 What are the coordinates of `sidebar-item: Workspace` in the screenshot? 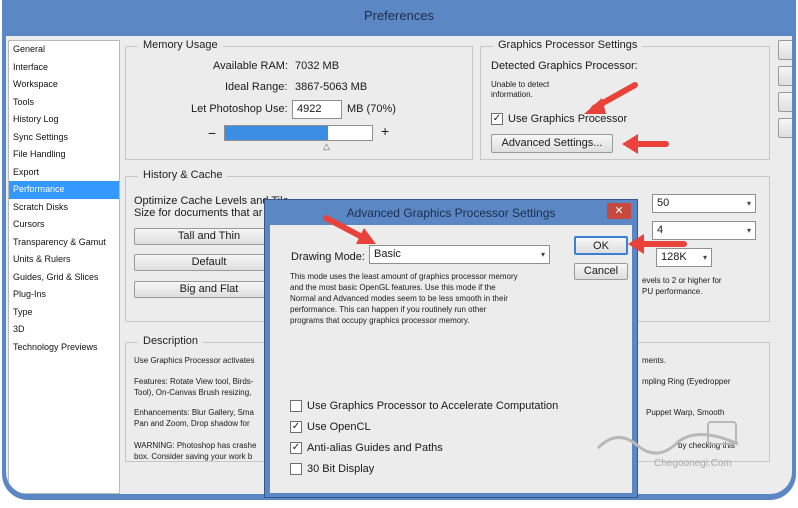 It's located at (64, 85).